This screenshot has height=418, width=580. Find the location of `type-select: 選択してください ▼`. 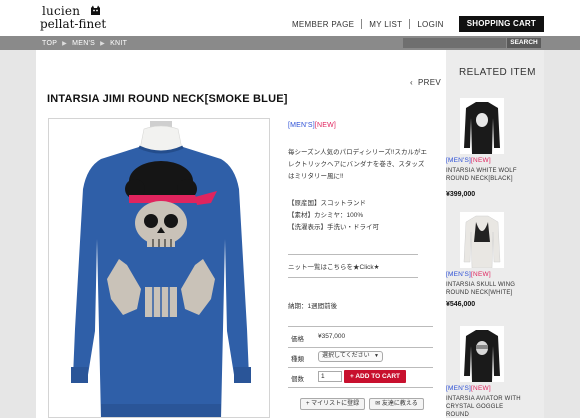

type-select: 選択してください ▼ is located at coordinates (350, 356).